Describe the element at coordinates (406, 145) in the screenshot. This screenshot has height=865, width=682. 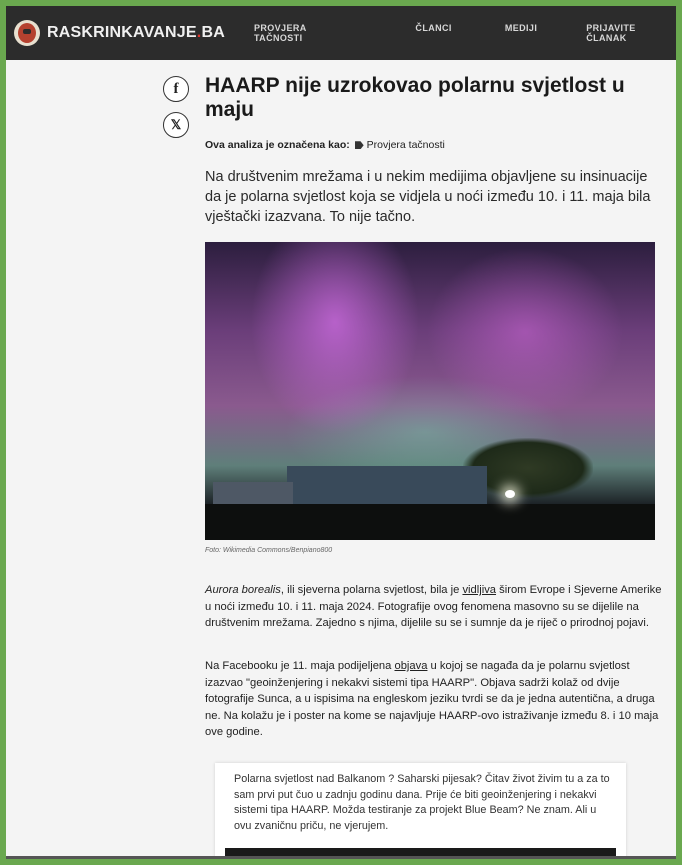
I see `tag-value-link: Provjera tačnosti` at that location.